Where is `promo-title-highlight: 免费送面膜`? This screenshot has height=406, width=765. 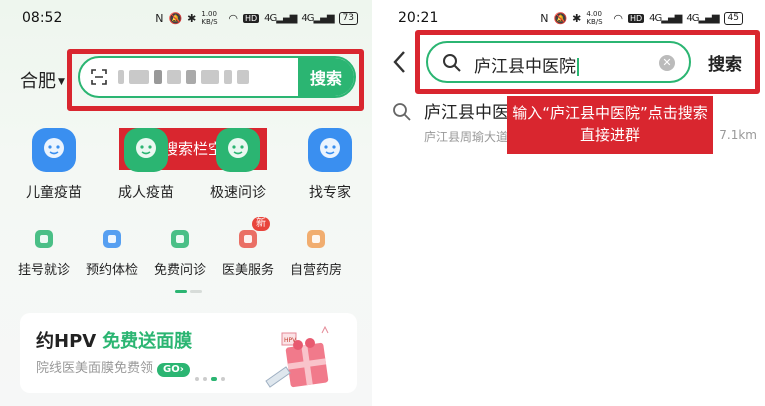 promo-title-highlight: 免费送面膜 is located at coordinates (147, 341).